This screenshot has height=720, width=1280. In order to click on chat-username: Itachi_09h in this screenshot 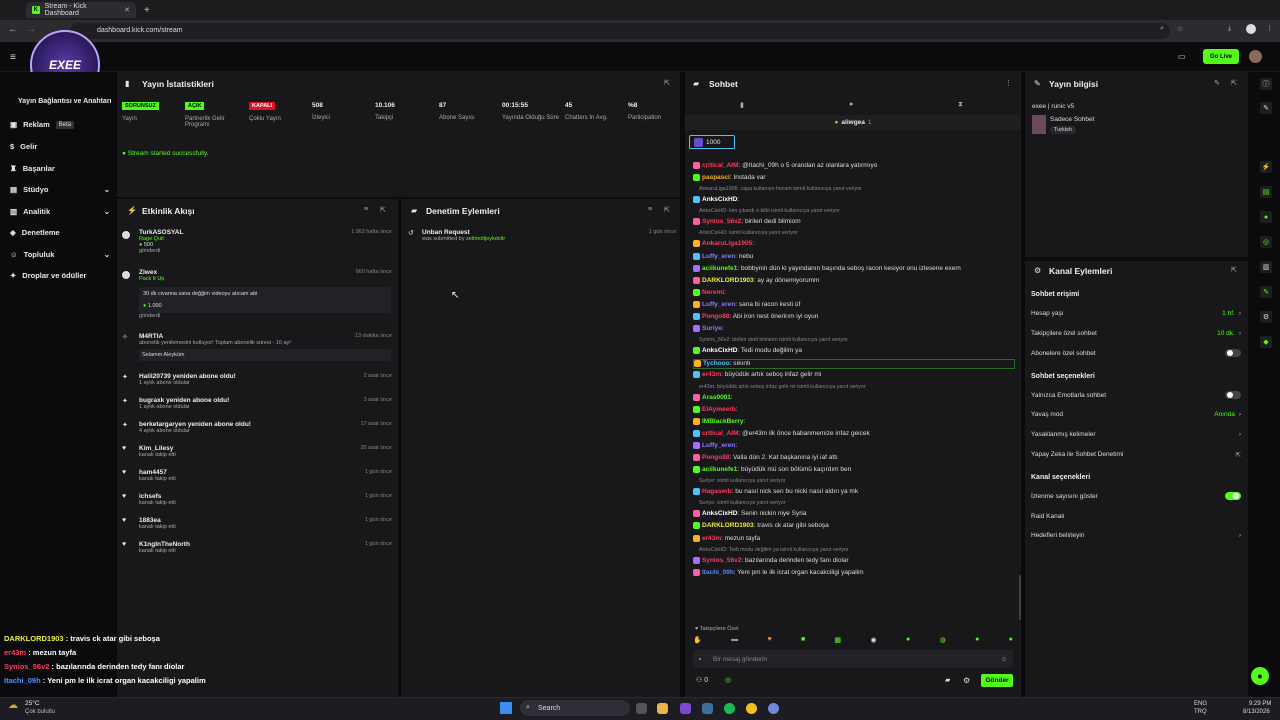, I will do `click(718, 572)`.